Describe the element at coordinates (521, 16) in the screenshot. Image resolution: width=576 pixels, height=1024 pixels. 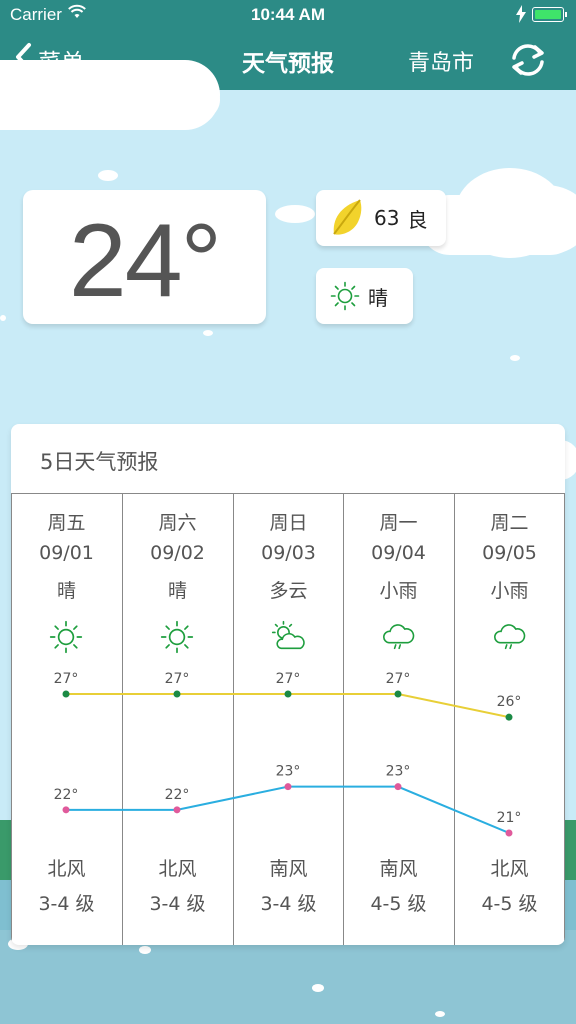
I see `charging-icon` at that location.